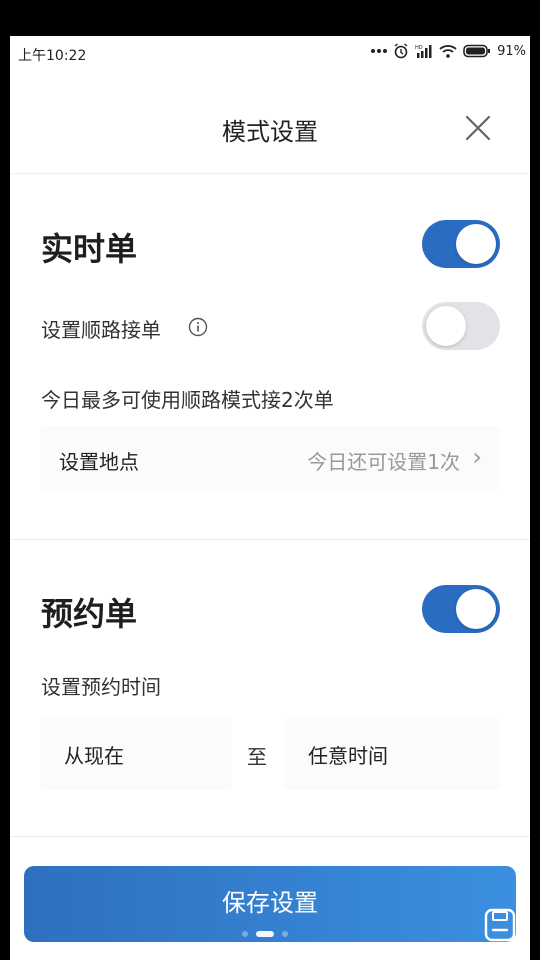 The height and width of the screenshot is (960, 540). What do you see at coordinates (511, 51) in the screenshot?
I see `battery-percent: 91%` at bounding box center [511, 51].